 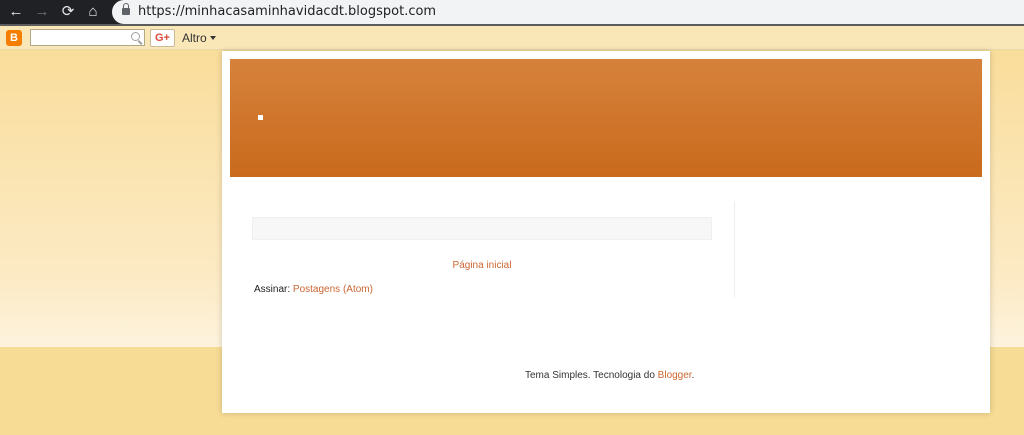 What do you see at coordinates (126, 9) in the screenshot?
I see `lock-icon` at bounding box center [126, 9].